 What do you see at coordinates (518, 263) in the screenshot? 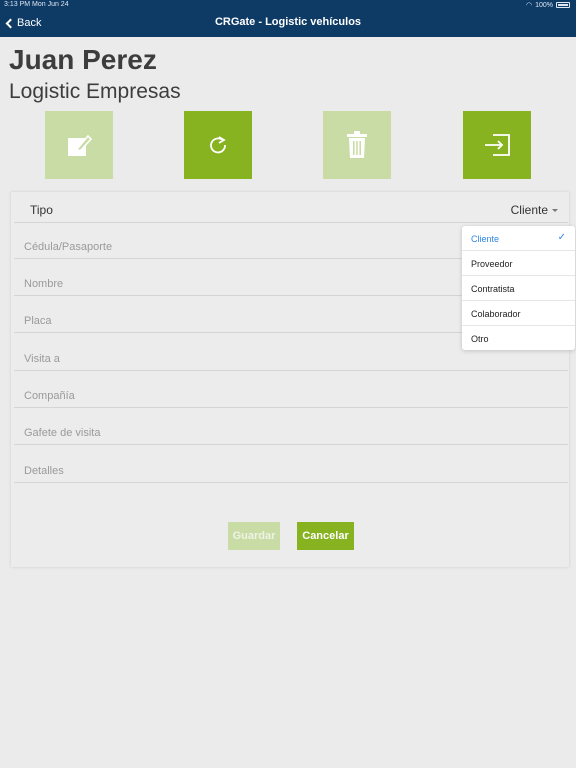
I see `option-proveedor: Proveedor` at bounding box center [518, 263].